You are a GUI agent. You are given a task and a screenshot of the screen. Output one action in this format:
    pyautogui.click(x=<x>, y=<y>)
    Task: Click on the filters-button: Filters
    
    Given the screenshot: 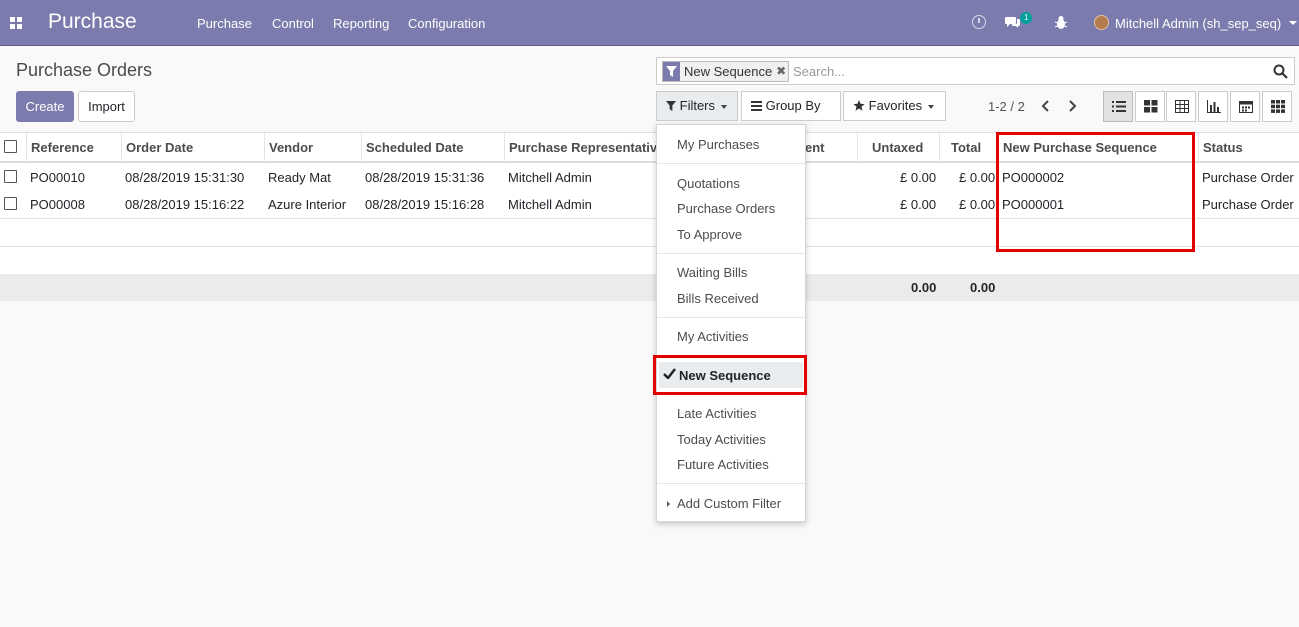 What is the action you would take?
    pyautogui.click(x=697, y=106)
    